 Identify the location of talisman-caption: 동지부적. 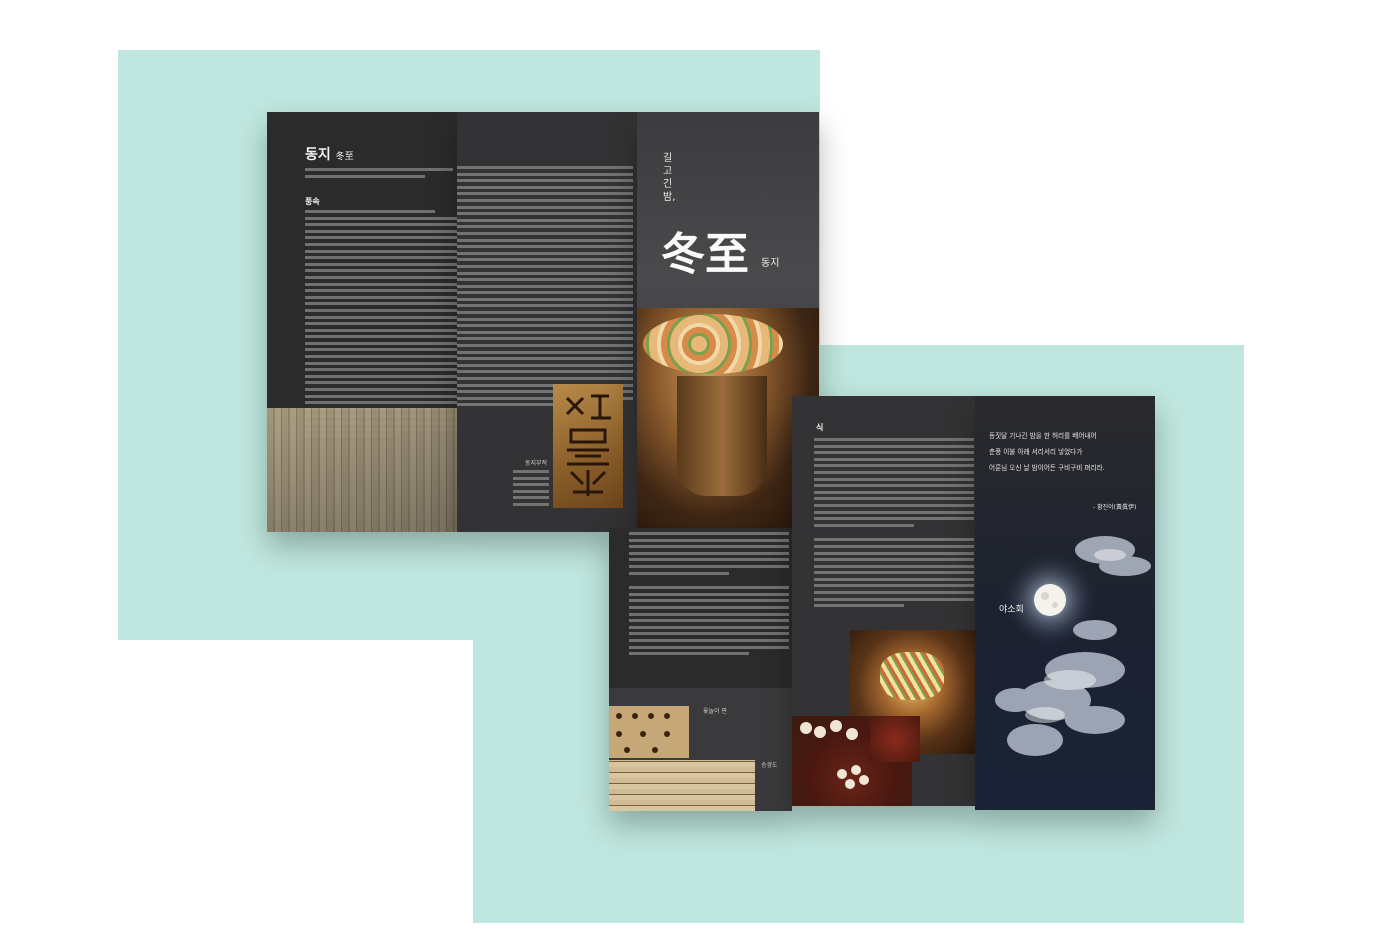
(536, 463).